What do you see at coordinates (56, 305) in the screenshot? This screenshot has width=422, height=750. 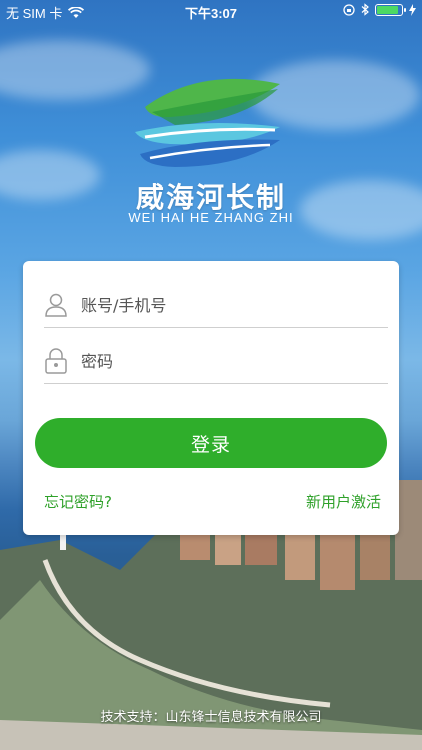 I see `user-icon` at bounding box center [56, 305].